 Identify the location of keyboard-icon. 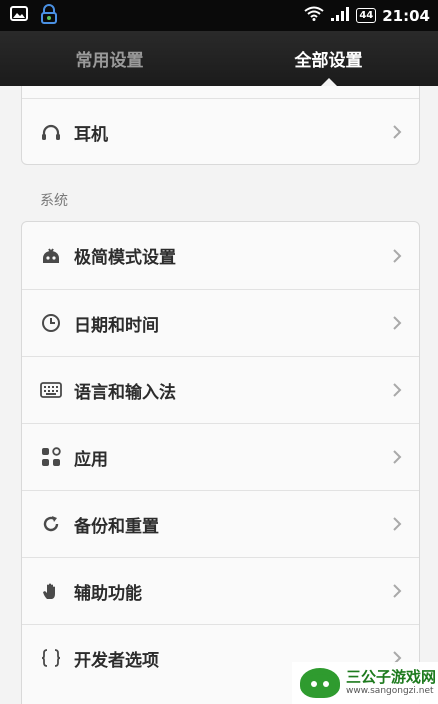
(51, 390).